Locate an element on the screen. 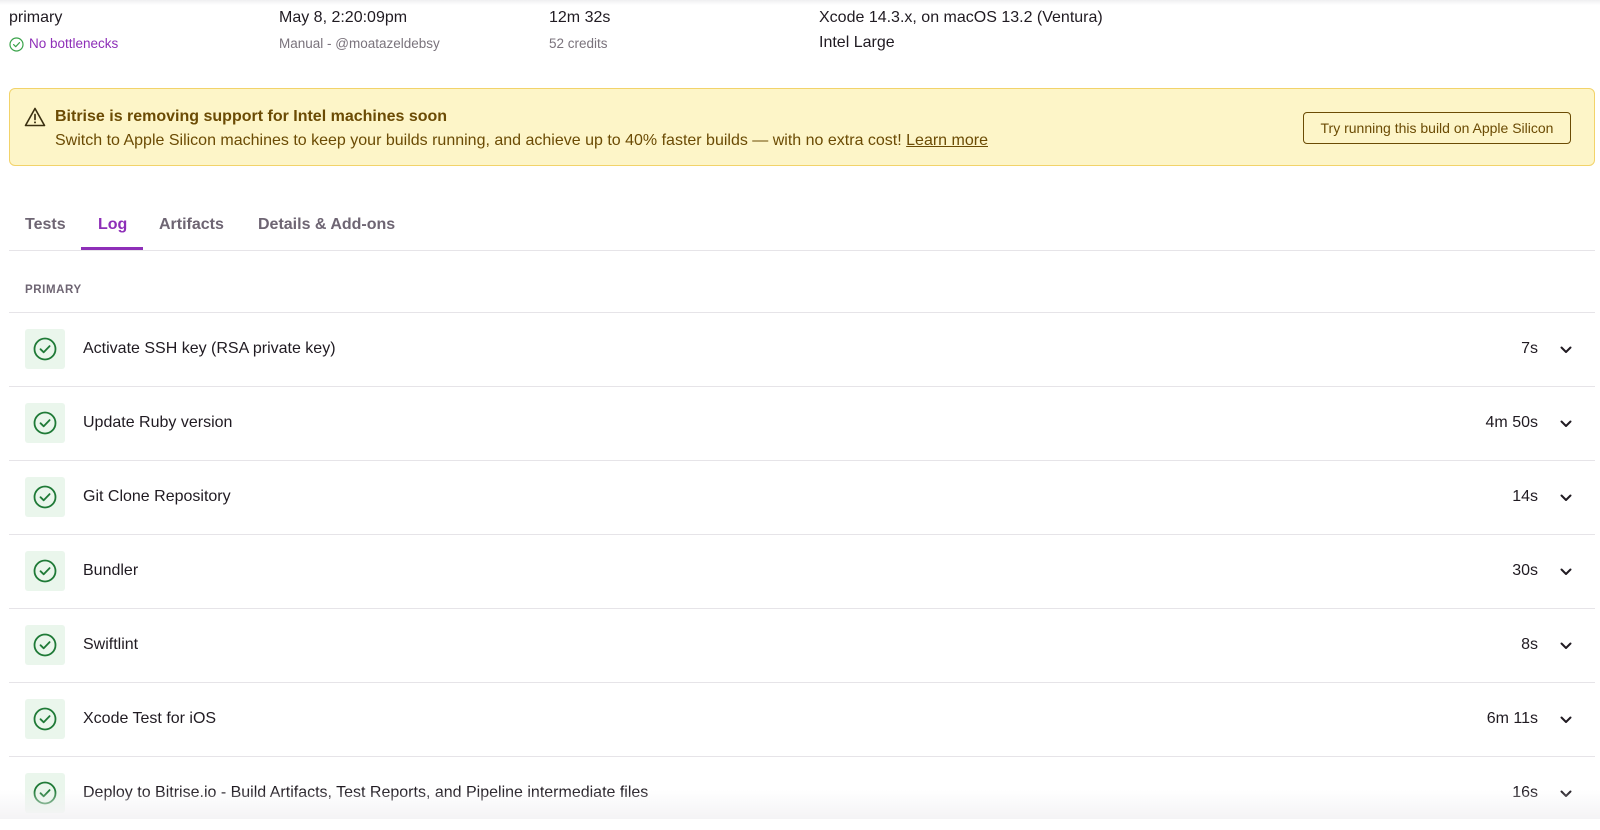  try-apple-silicon-button: Try running this build on Apple Silicon is located at coordinates (1437, 128).